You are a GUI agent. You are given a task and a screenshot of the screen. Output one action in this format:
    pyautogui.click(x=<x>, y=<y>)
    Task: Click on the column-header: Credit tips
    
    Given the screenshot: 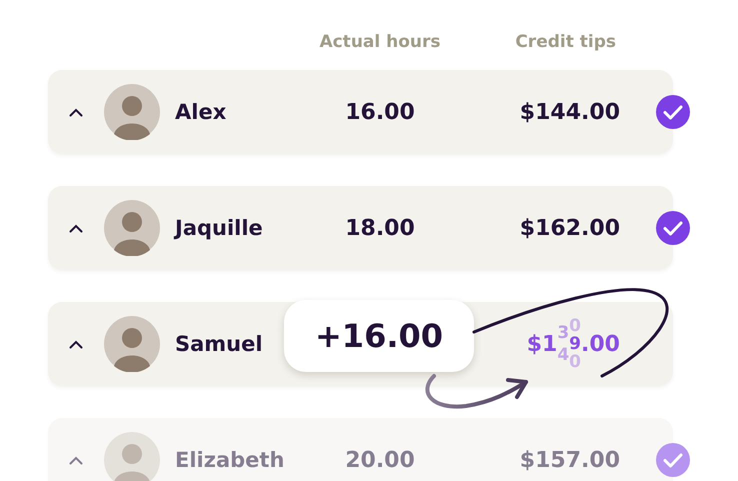 What is the action you would take?
    pyautogui.click(x=565, y=42)
    